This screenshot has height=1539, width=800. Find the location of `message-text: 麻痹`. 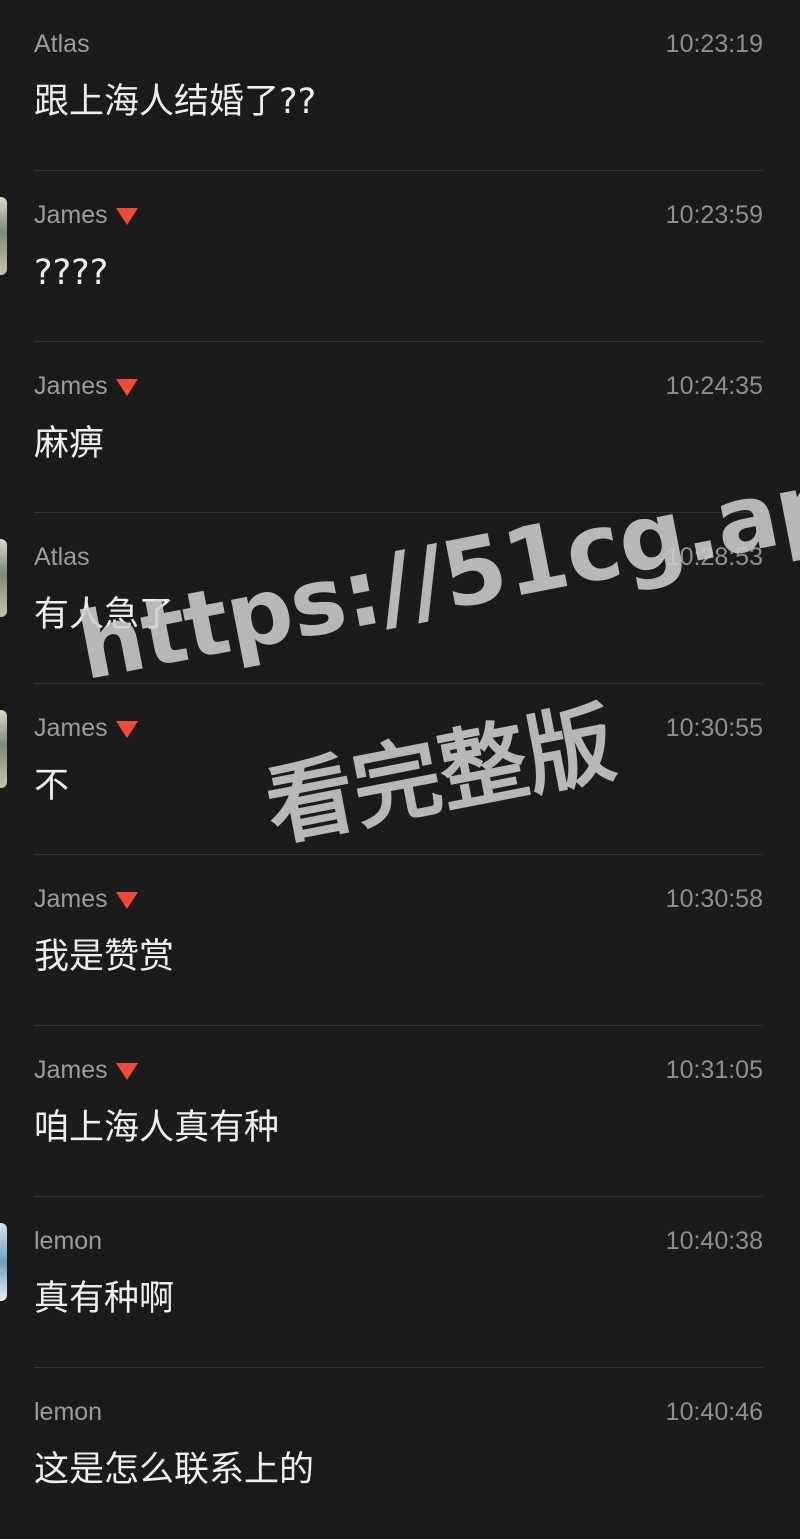

message-text: 麻痹 is located at coordinates (69, 444).